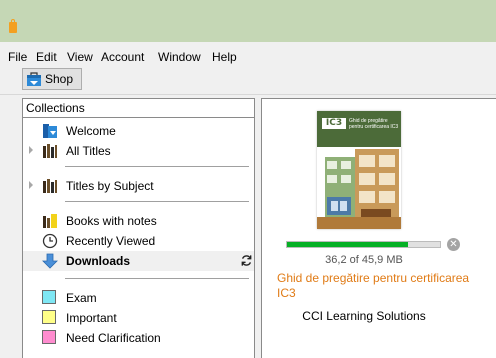 Image resolution: width=496 pixels, height=358 pixels. What do you see at coordinates (13, 26) in the screenshot?
I see `bag-icon` at bounding box center [13, 26].